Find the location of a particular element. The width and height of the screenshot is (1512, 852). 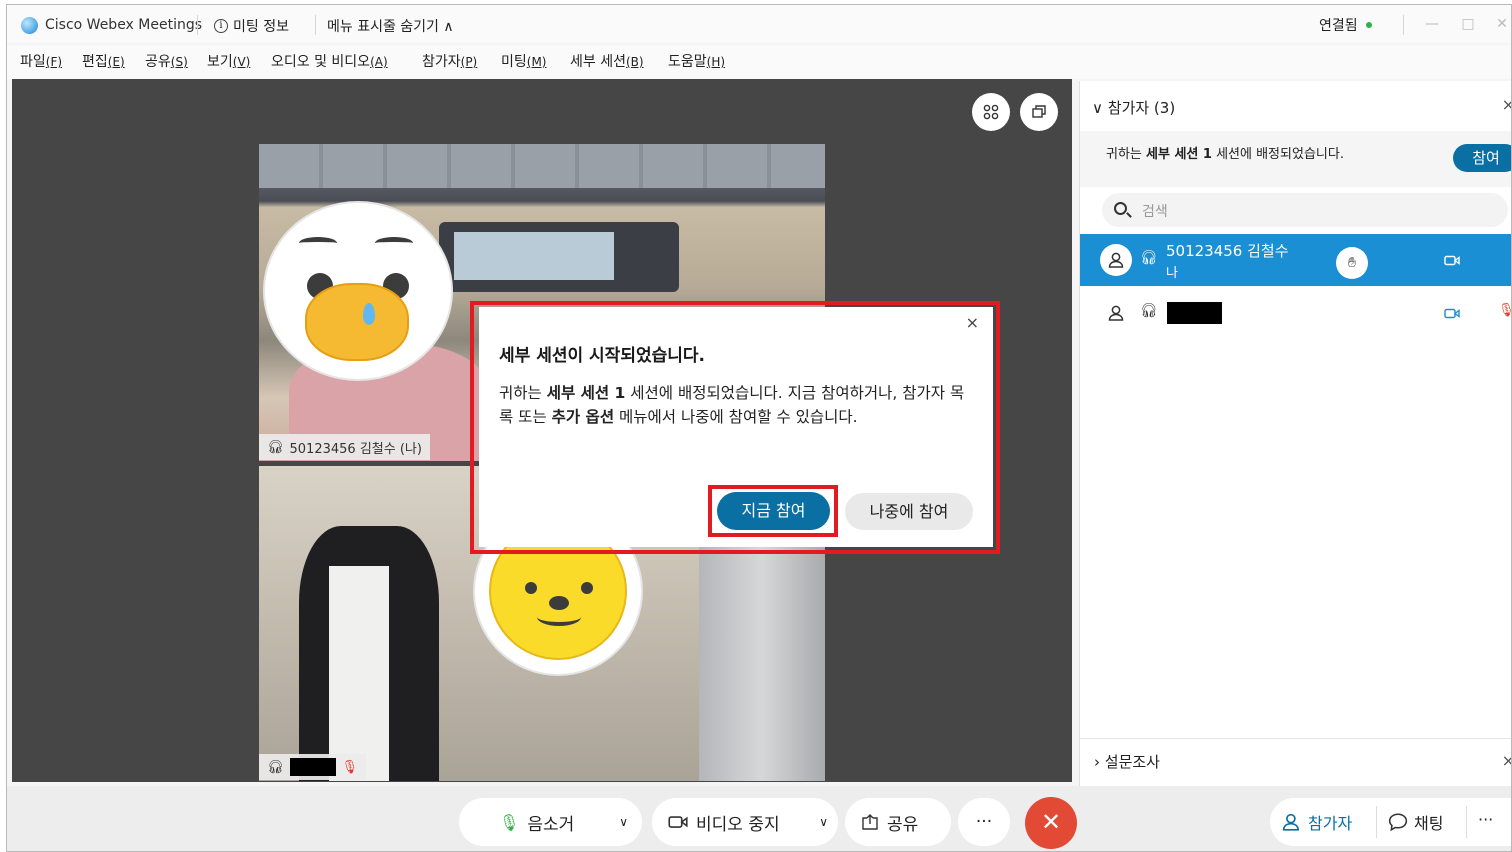

search-icon is located at coordinates (1120, 208).